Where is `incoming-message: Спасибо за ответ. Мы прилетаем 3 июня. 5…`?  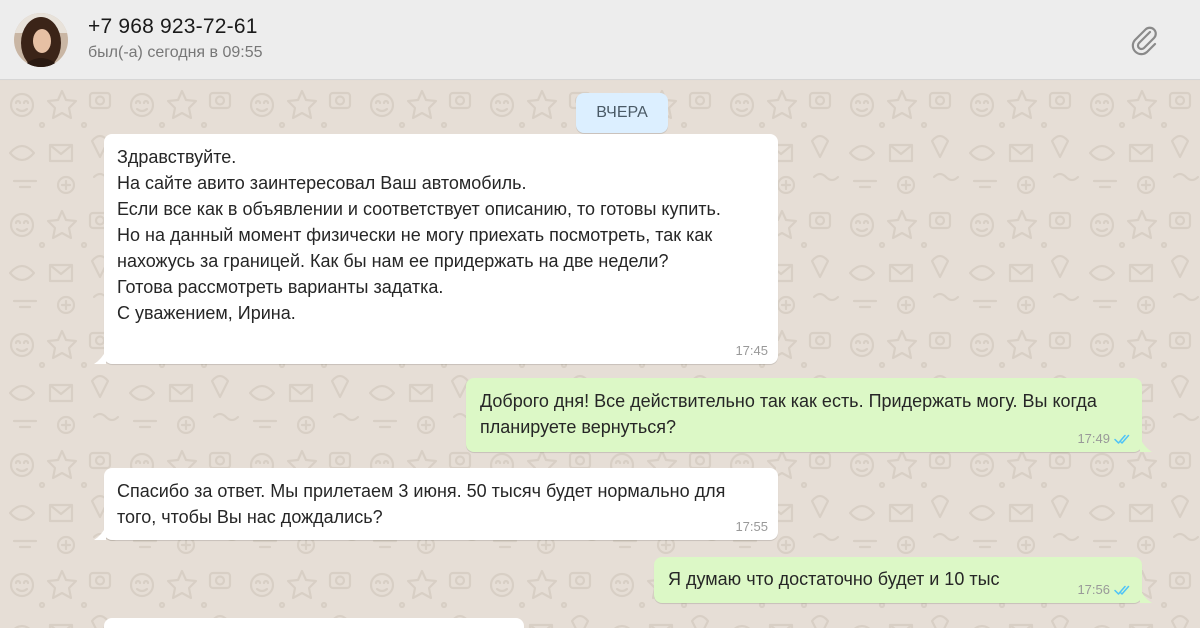
incoming-message: Спасибо за ответ. Мы прилетаем 3 июня. 5… is located at coordinates (436, 504).